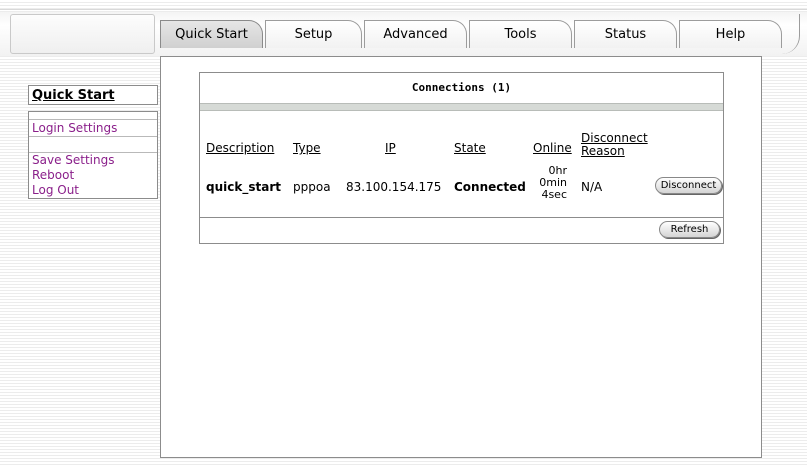  I want to click on sidebar-item-log-out: Log Out, so click(93, 190).